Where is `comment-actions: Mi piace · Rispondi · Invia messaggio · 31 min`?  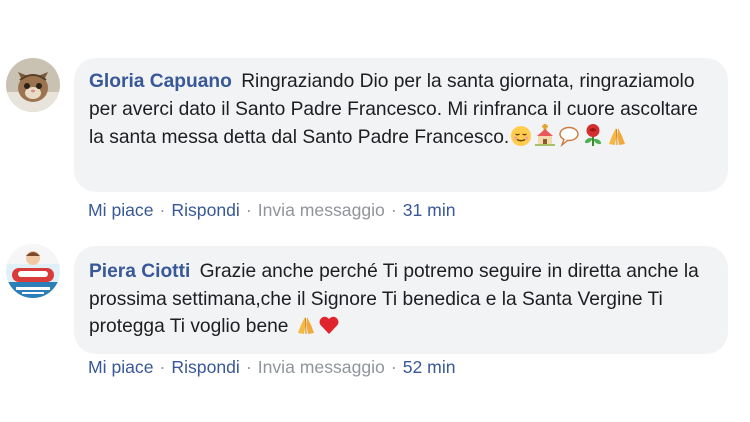 comment-actions: Mi piace · Rispondi · Invia messaggio · 31 min is located at coordinates (272, 210).